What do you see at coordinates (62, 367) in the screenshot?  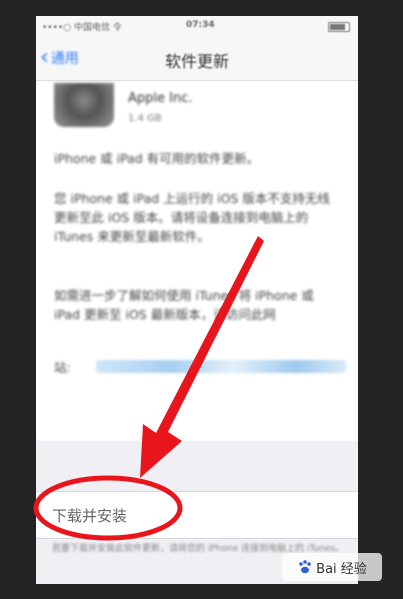 I see `support-link-prefix: 站:` at bounding box center [62, 367].